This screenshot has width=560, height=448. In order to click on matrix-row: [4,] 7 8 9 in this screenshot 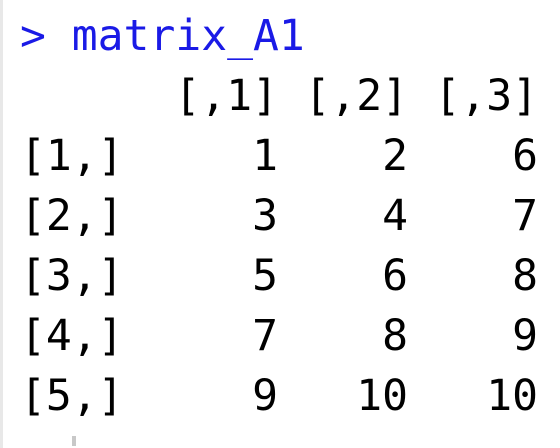, I will do `click(280, 336)`.